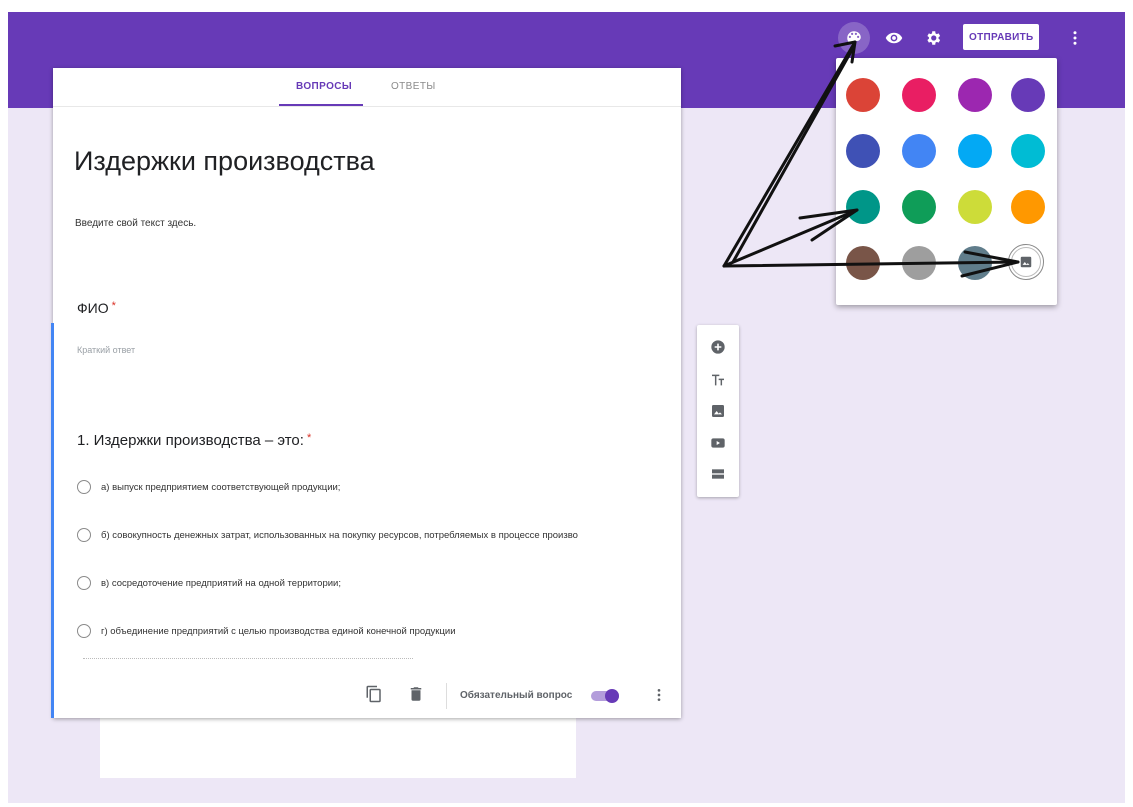  I want to click on add-section-button, so click(718, 474).